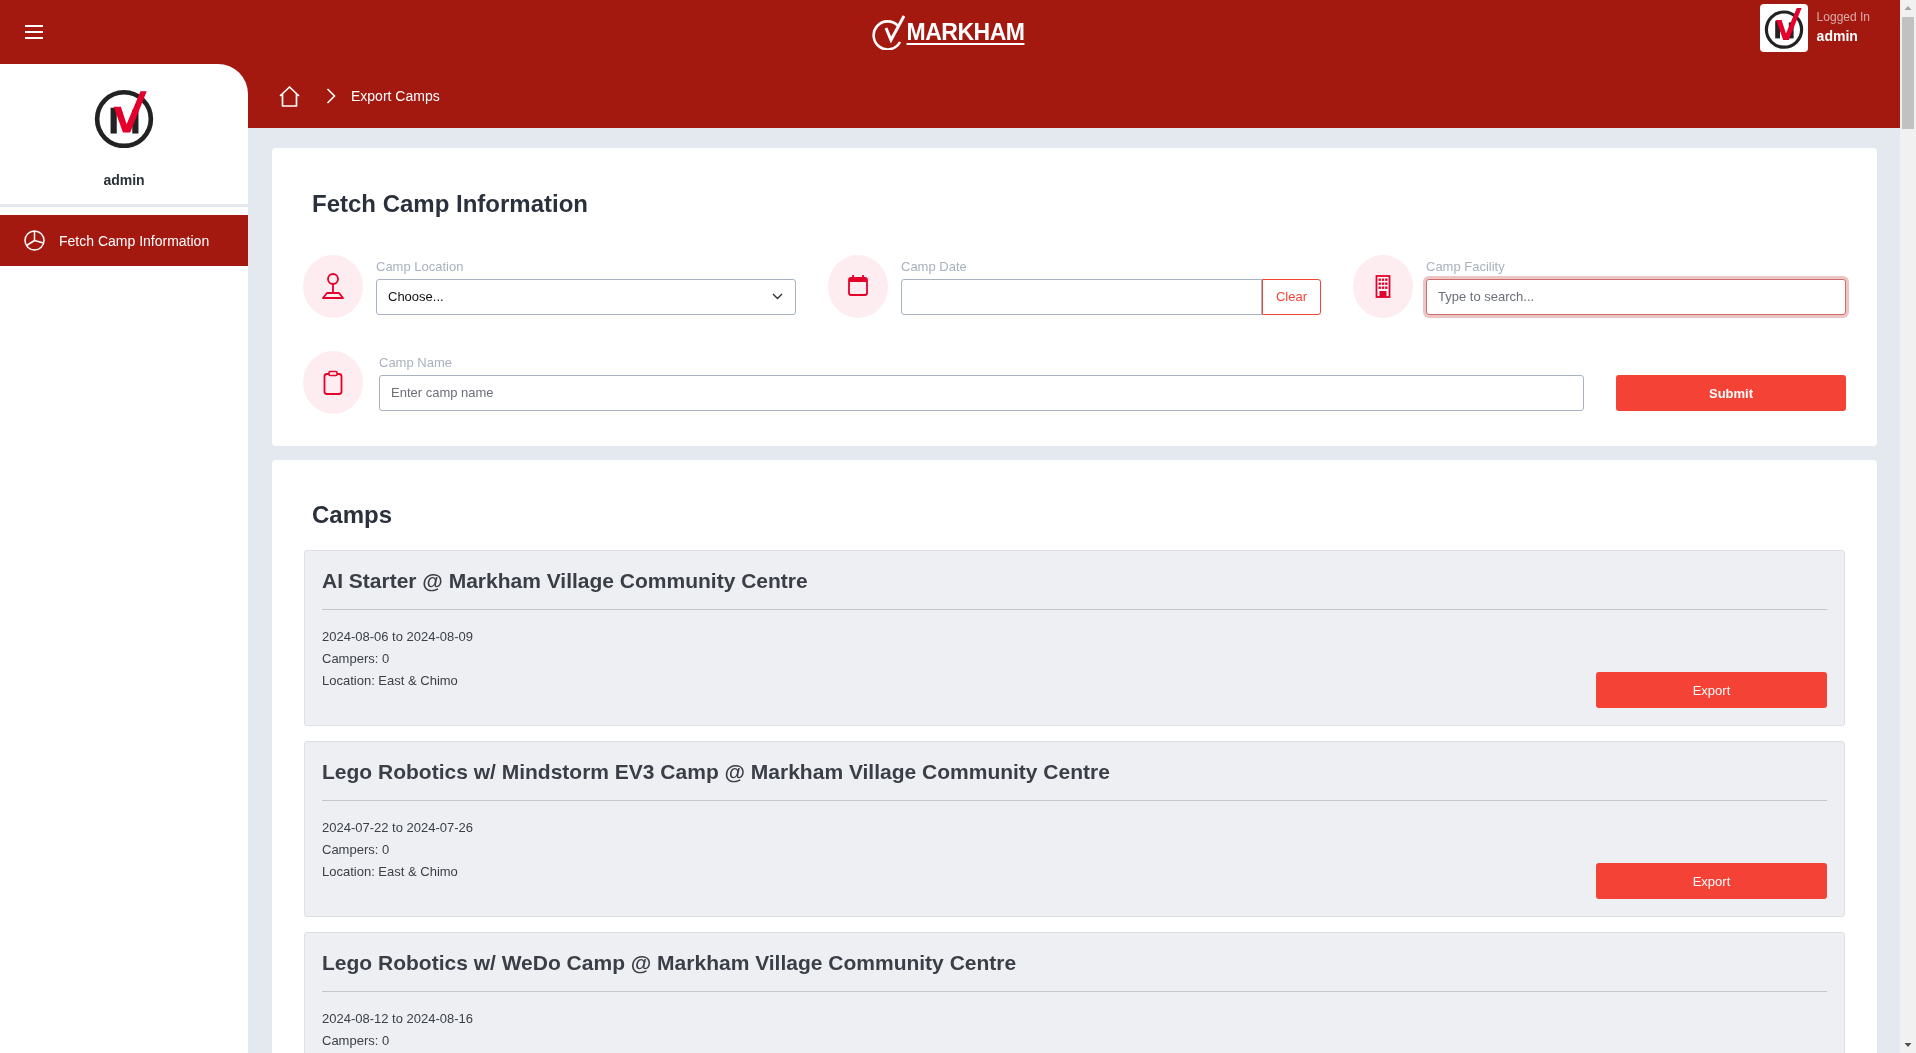 This screenshot has height=1053, width=1916. What do you see at coordinates (398, 1019) in the screenshot?
I see `camp-dates: 2024-08-12 to 2024-08-16` at bounding box center [398, 1019].